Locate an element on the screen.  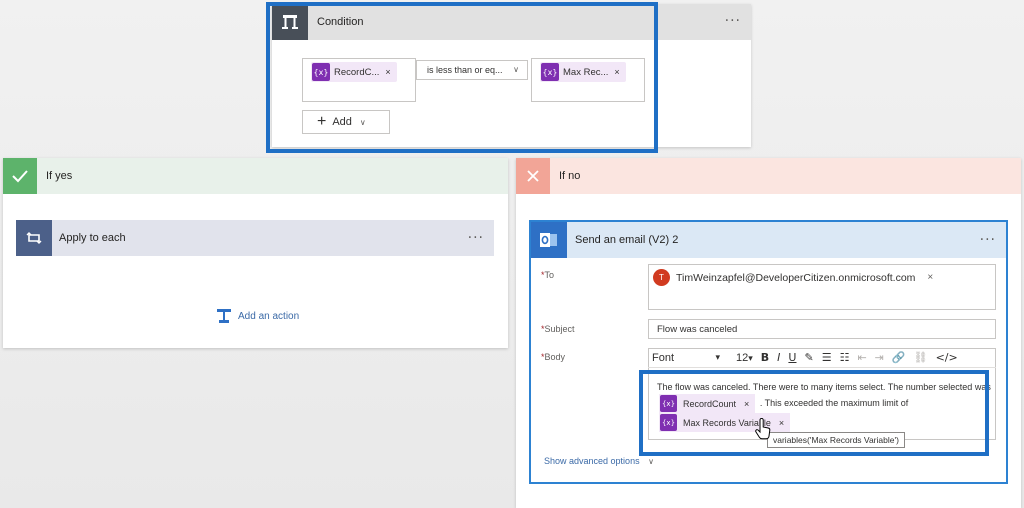
numbered-list-icon: ☷ is located at coordinates (845, 357).